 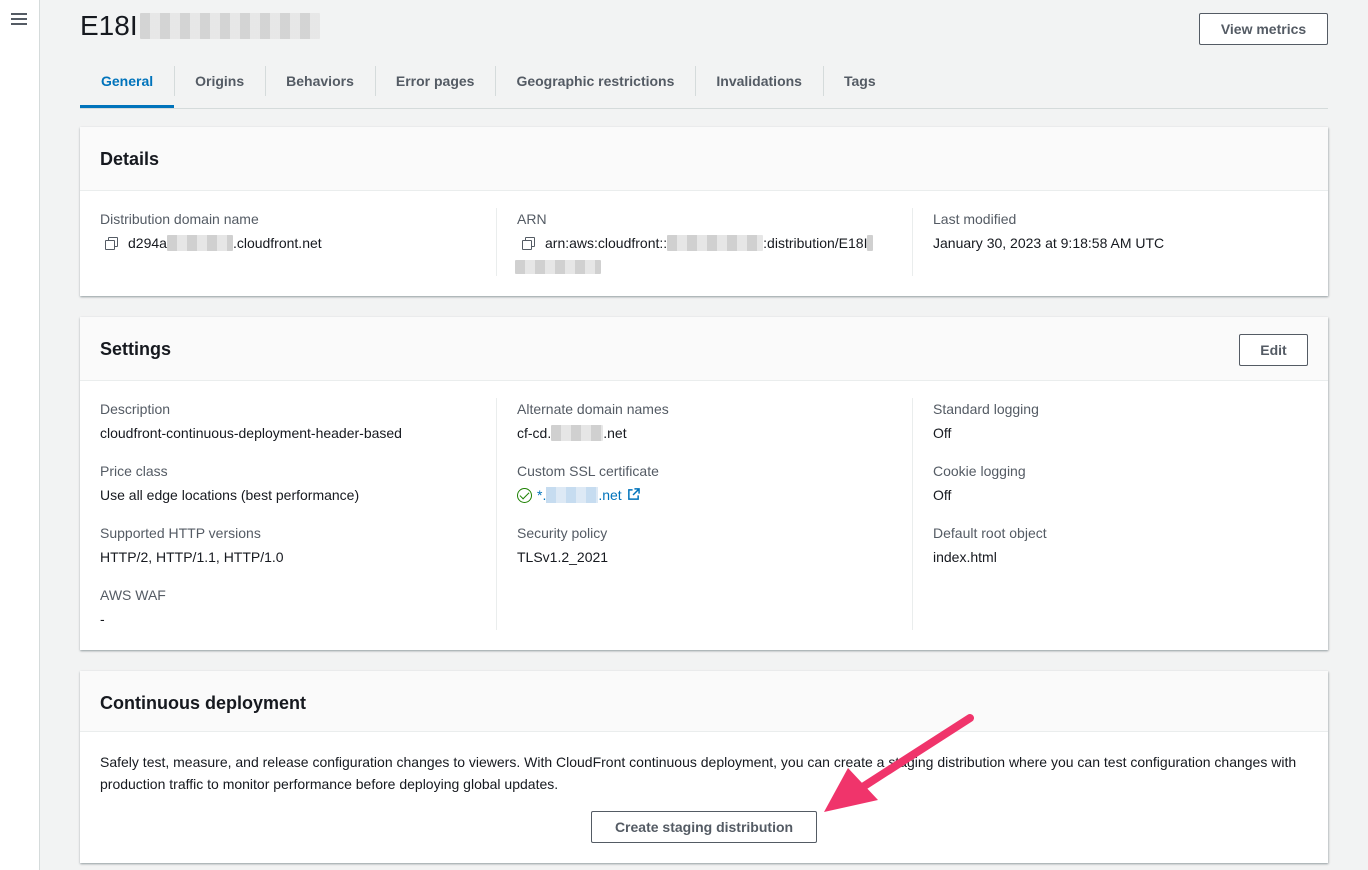 I want to click on domain-label: Distribution domain name, so click(x=179, y=219).